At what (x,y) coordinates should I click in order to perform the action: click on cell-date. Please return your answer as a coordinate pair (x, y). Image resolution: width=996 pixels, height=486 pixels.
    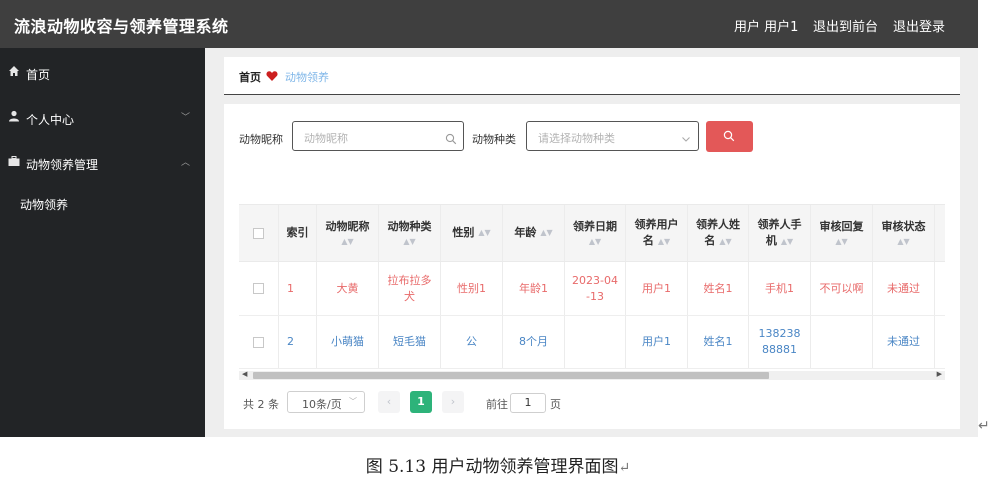
    Looking at the image, I should click on (595, 342).